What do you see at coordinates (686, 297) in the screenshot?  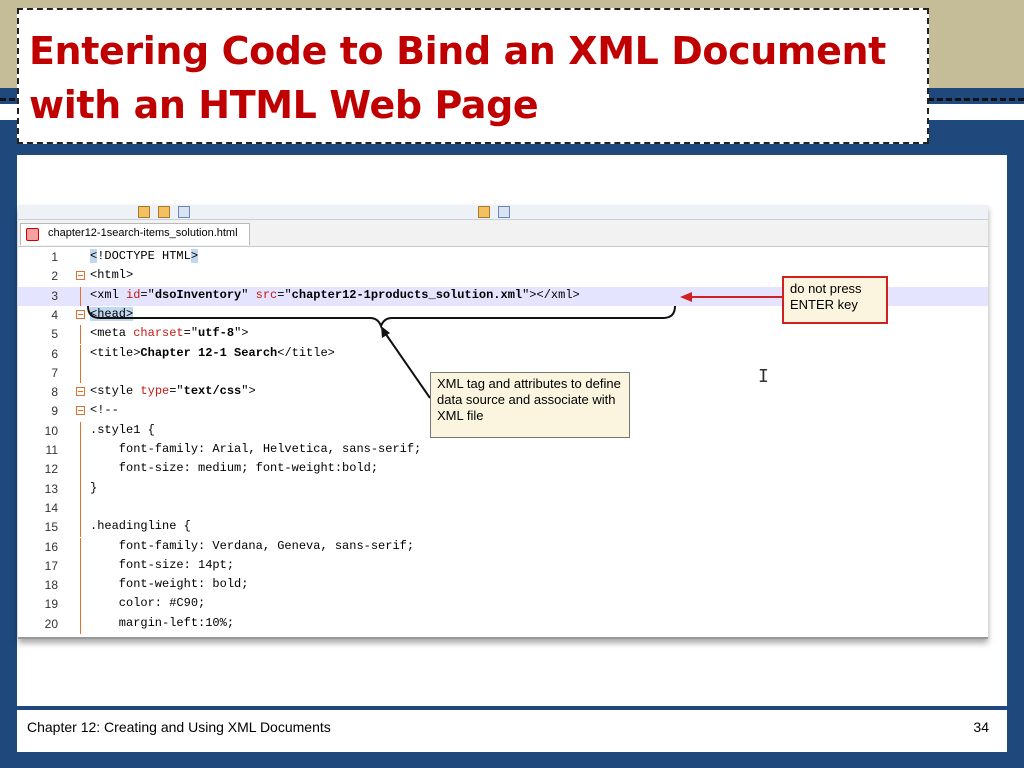 I see `arrow-head-red` at bounding box center [686, 297].